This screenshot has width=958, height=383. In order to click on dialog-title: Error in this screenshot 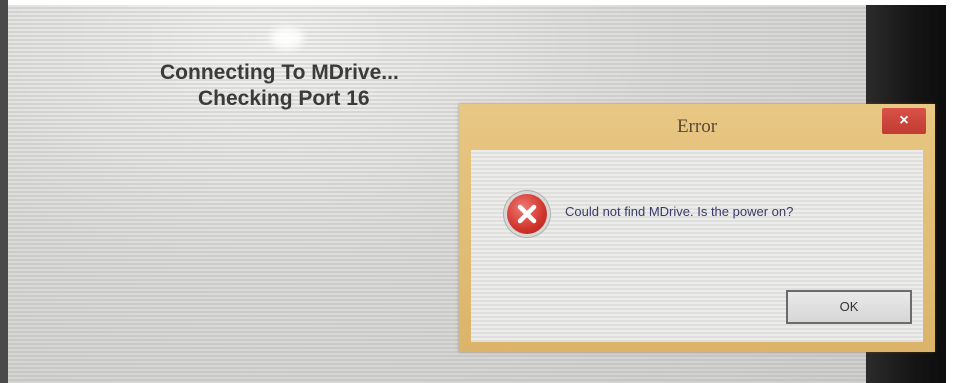, I will do `click(697, 126)`.